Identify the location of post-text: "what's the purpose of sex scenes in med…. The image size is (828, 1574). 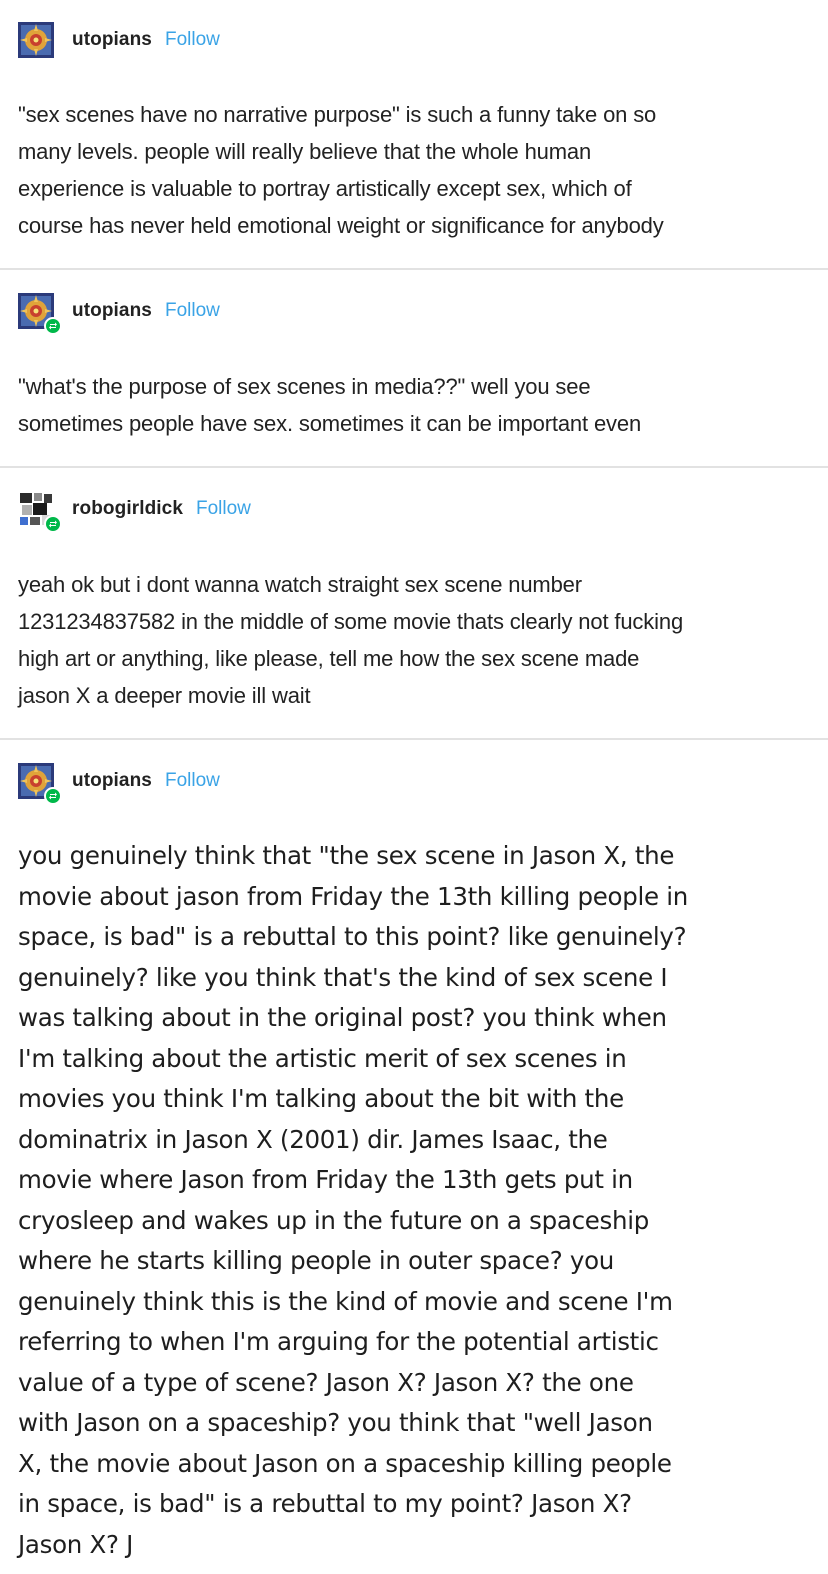
(330, 405).